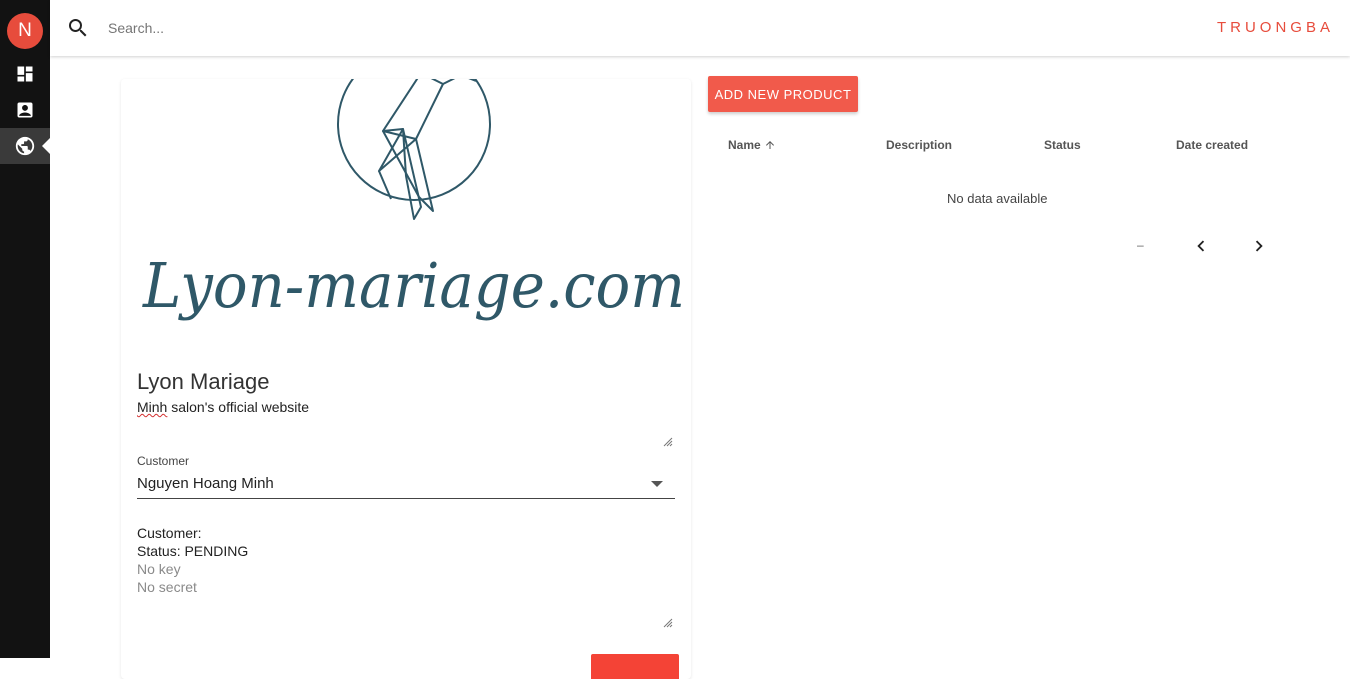 The image size is (1350, 679). Describe the element at coordinates (203, 381) in the screenshot. I see `website-title: Lyon Mariage` at that location.